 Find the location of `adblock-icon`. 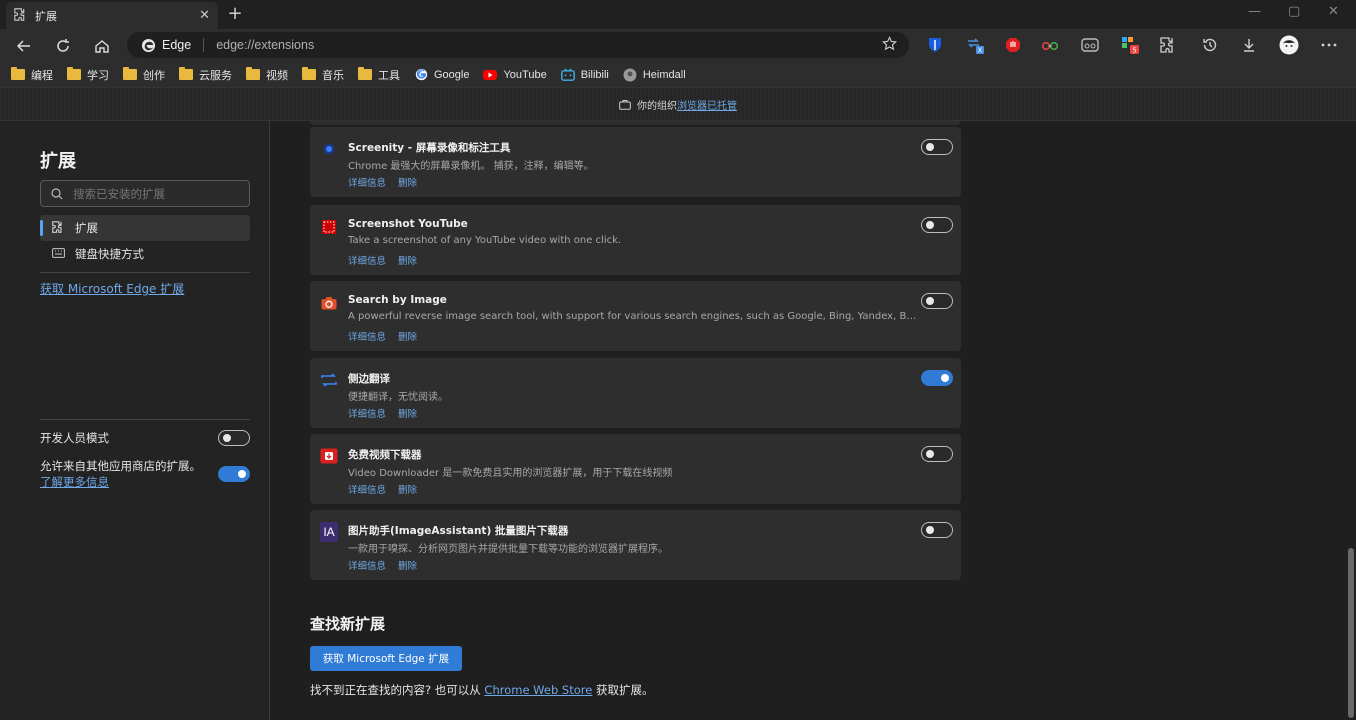

adblock-icon is located at coordinates (1013, 45).